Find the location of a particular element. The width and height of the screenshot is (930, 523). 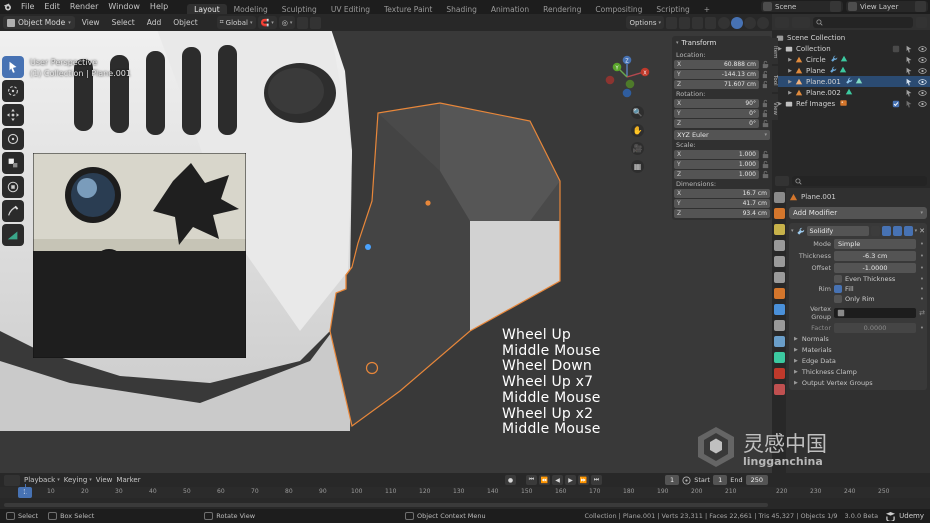

tab-world-icon is located at coordinates (779, 277).